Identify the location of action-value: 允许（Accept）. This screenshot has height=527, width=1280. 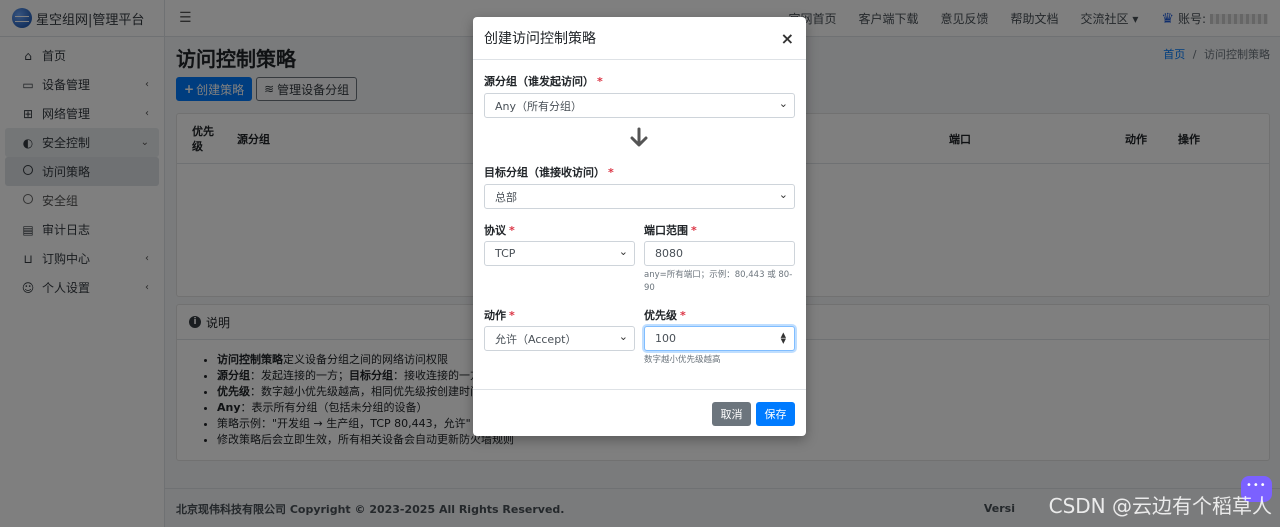
(536, 339).